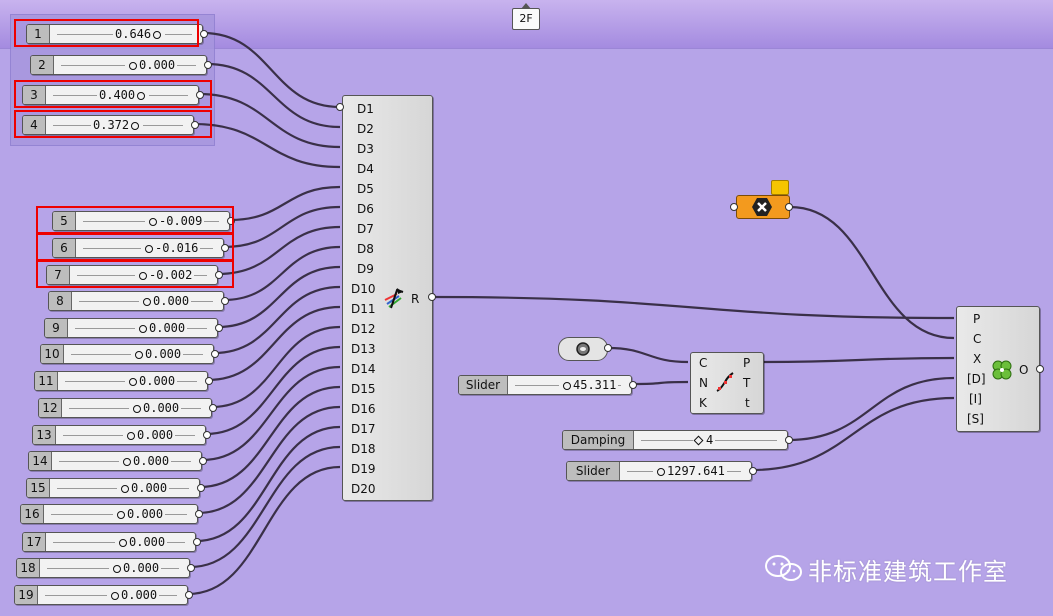  What do you see at coordinates (363, 349) in the screenshot?
I see `port-d13: D13` at bounding box center [363, 349].